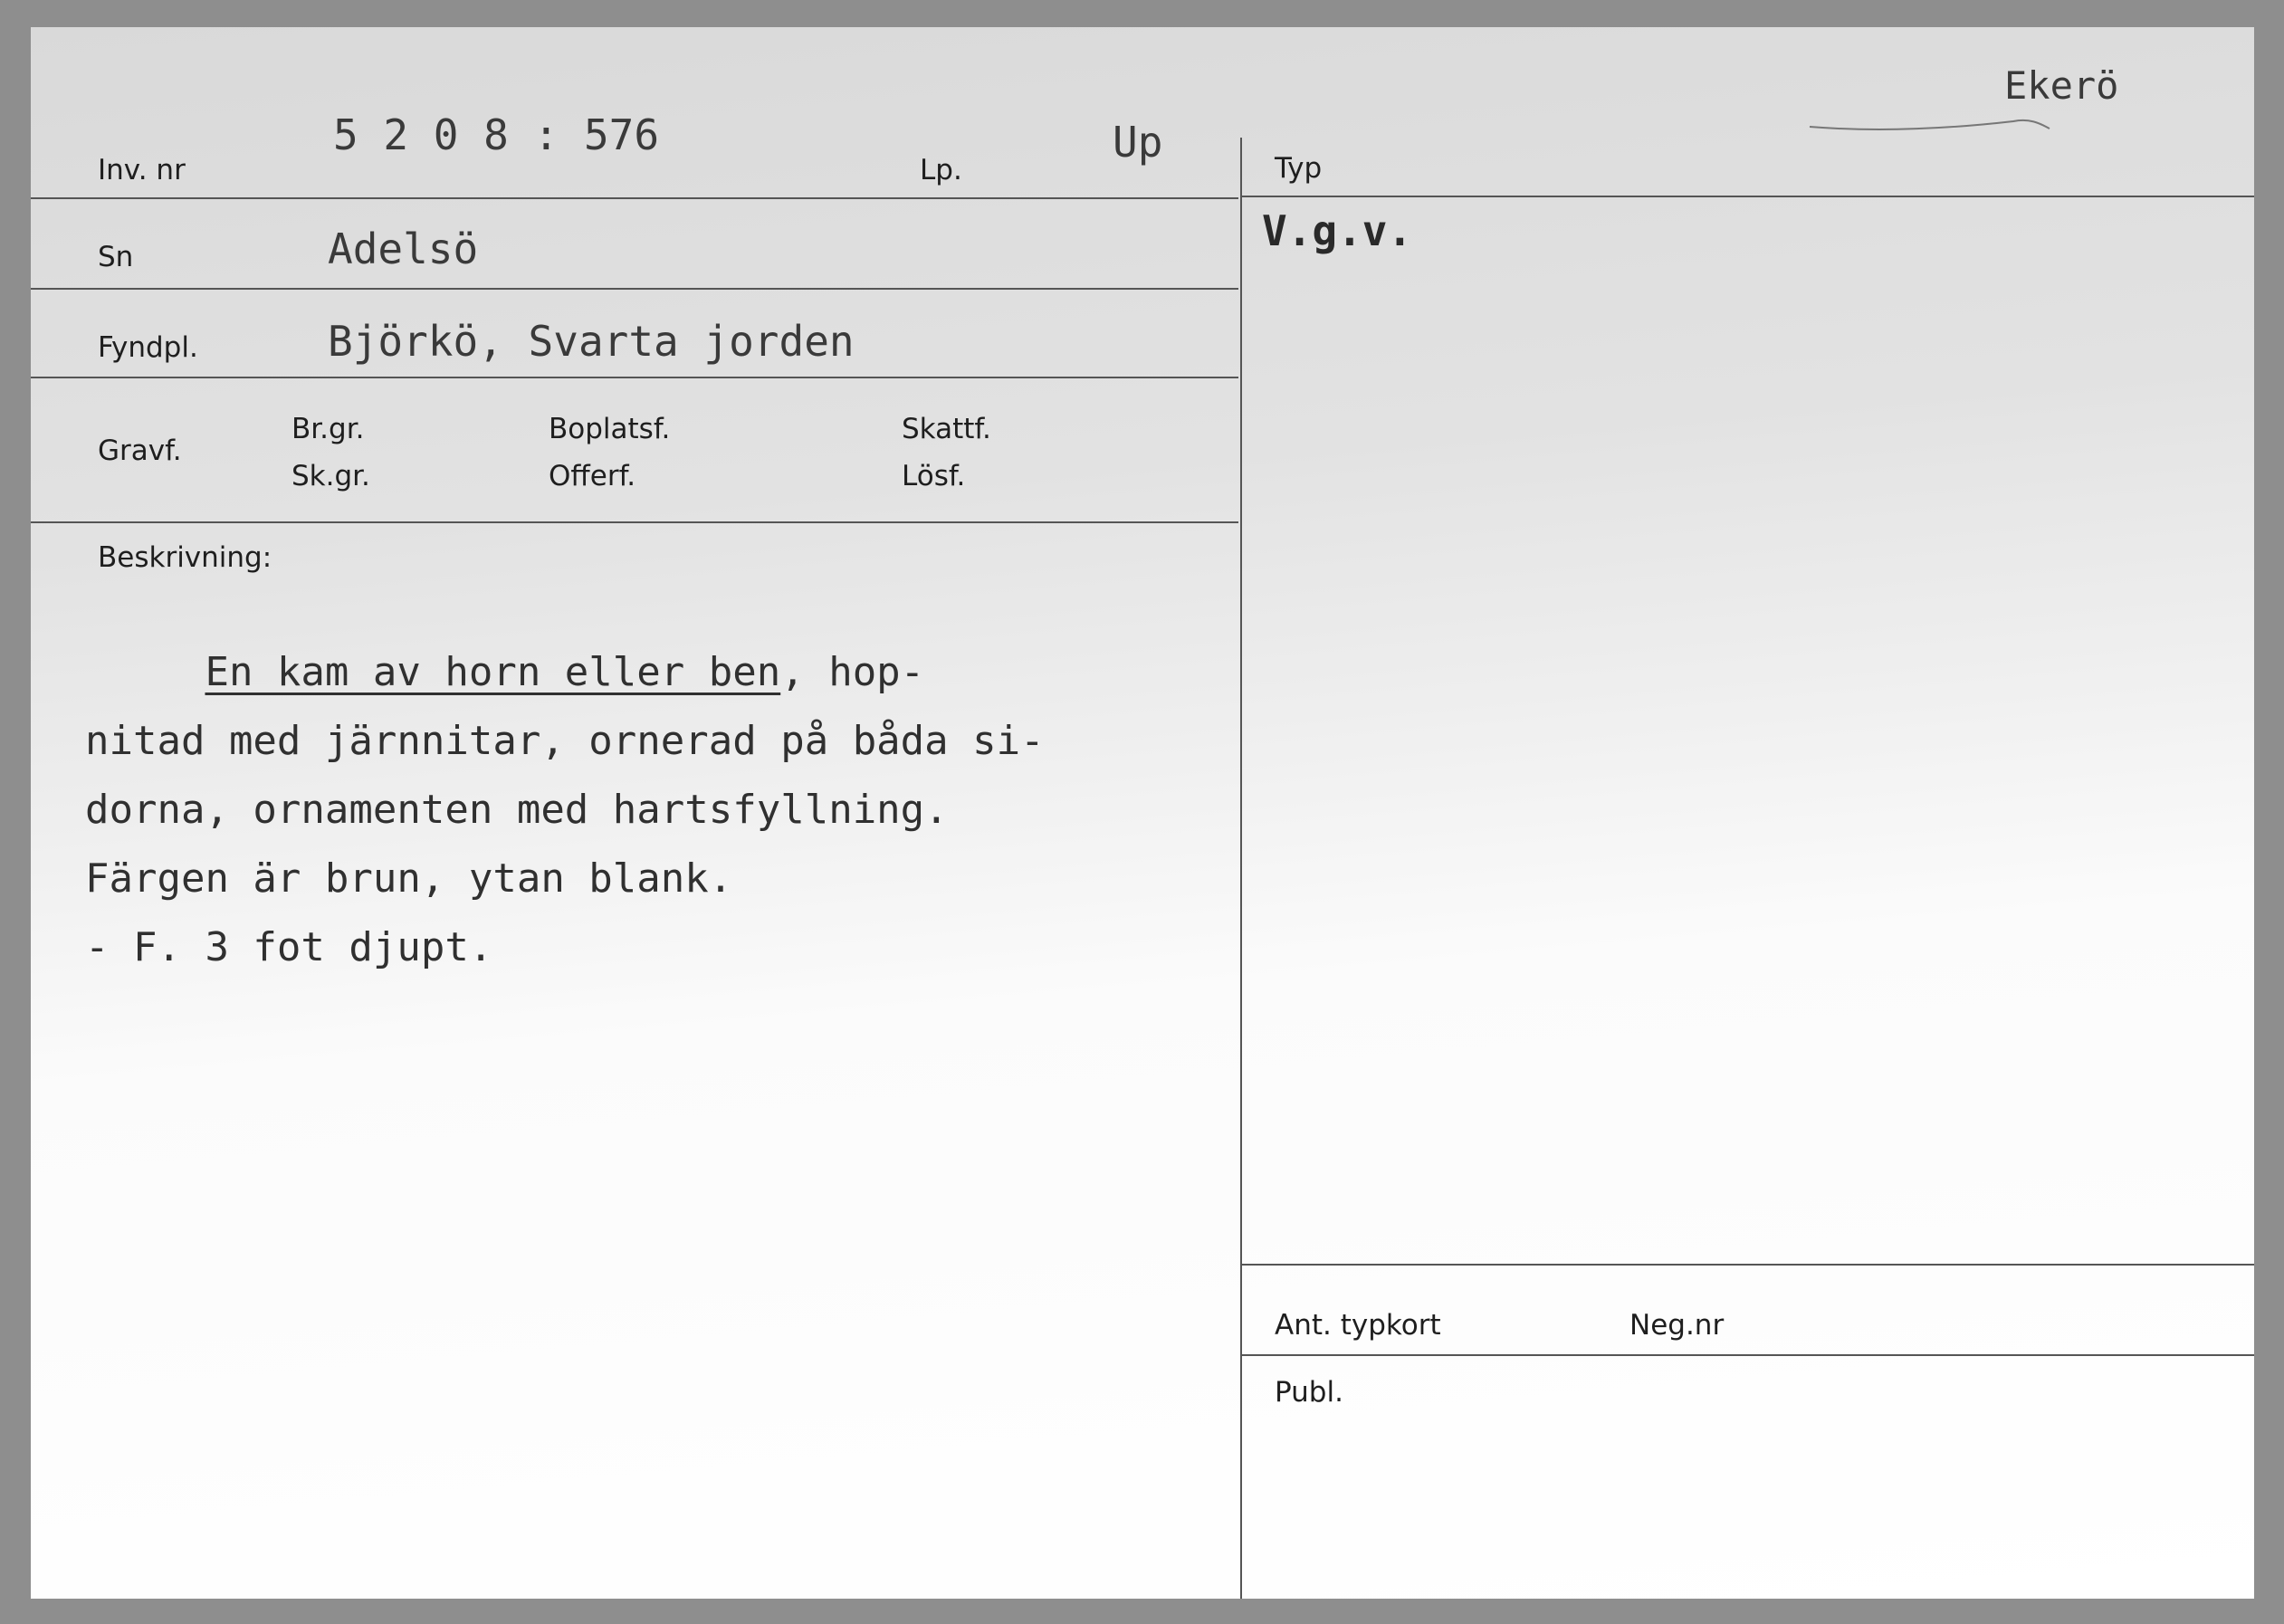 The height and width of the screenshot is (1624, 2284). Describe the element at coordinates (116, 257) in the screenshot. I see `sn-label: Sn` at that location.